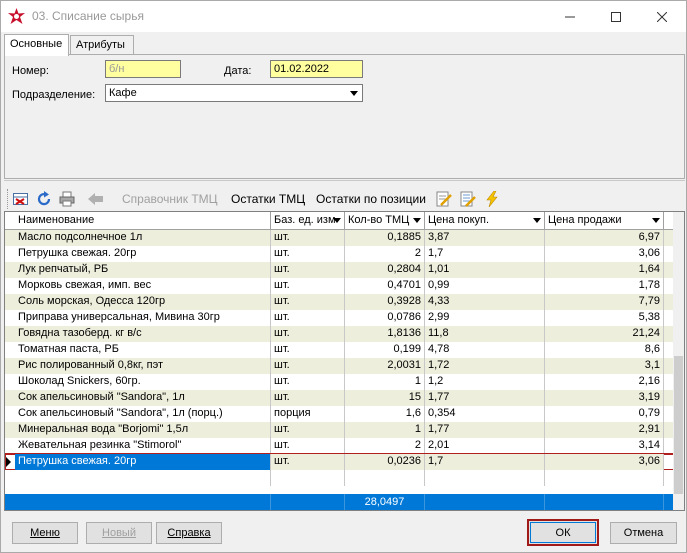 The width and height of the screenshot is (687, 553). Describe the element at coordinates (485, 302) in the screenshot. I see `table-cell: 4,33` at that location.